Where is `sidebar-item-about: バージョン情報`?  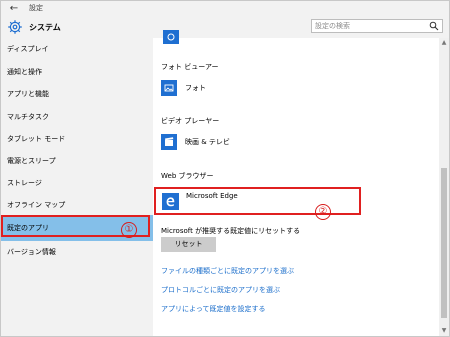
sidebar-item-about: バージョン情報 is located at coordinates (77, 252).